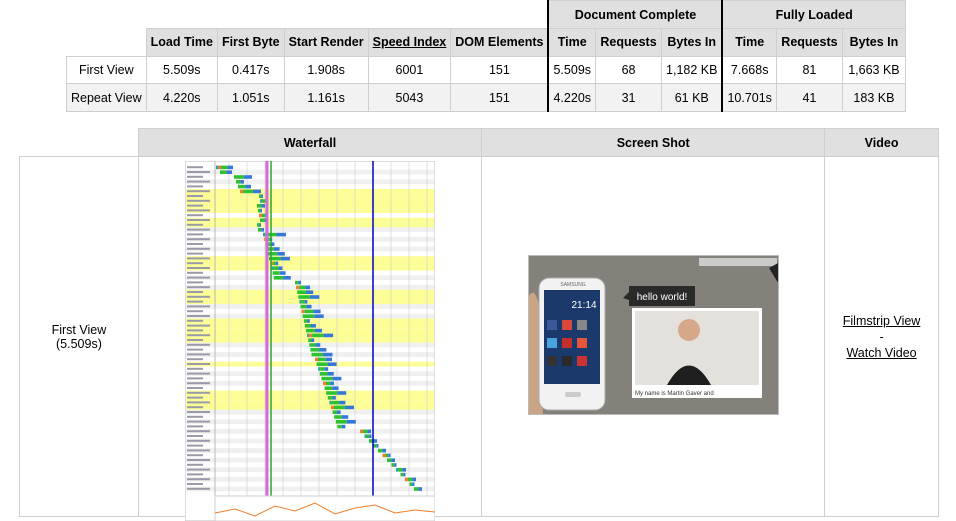  Describe the element at coordinates (881, 353) in the screenshot. I see `watch-video-link: Watch Video` at that location.